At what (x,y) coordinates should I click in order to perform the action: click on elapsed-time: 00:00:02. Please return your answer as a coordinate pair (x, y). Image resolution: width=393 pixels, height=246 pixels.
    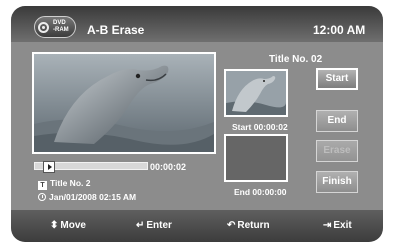
    Looking at the image, I should click on (168, 167).